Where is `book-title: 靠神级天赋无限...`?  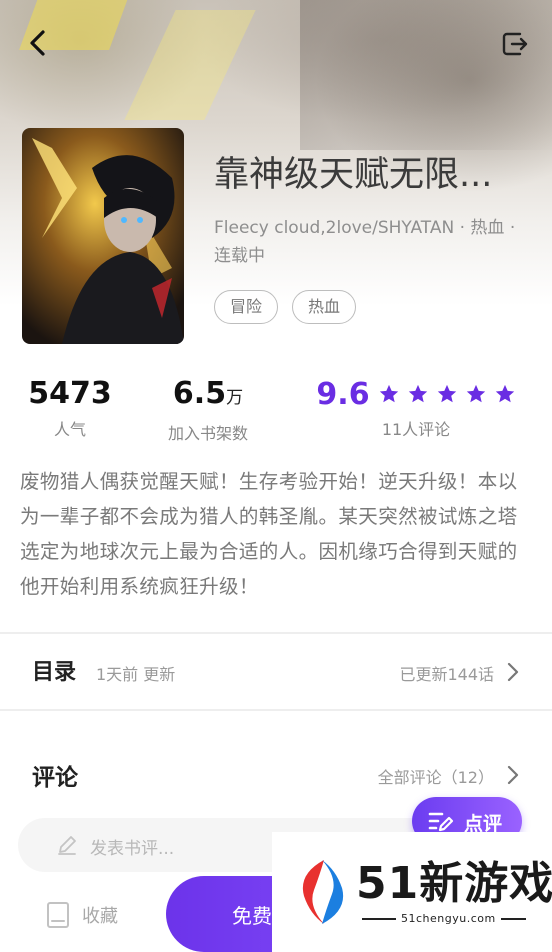 book-title: 靠神级天赋无限... is located at coordinates (353, 175).